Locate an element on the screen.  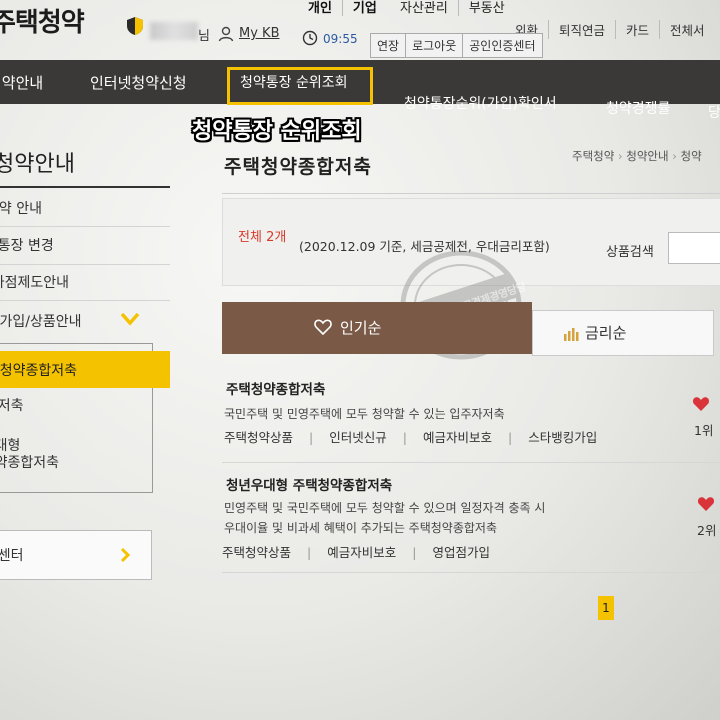
top-menu-secondary: 자산관리 부동산 is located at coordinates (452, 8).